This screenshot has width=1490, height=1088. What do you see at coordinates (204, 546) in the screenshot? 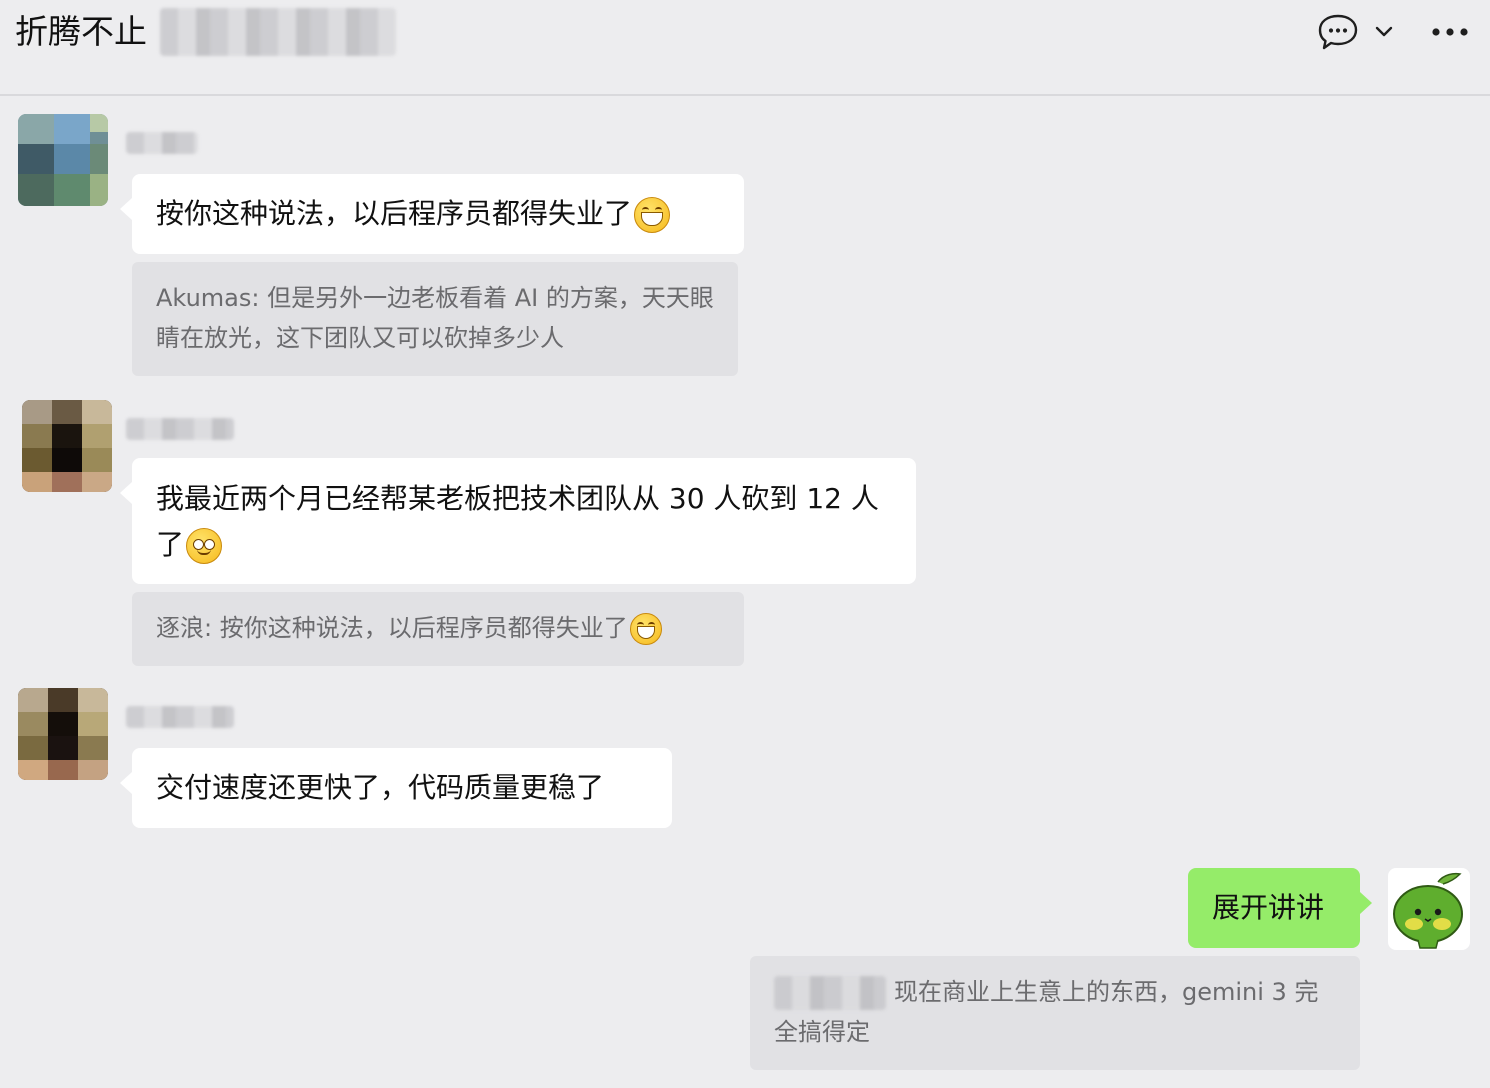
I see `awkward-emoji` at bounding box center [204, 546].